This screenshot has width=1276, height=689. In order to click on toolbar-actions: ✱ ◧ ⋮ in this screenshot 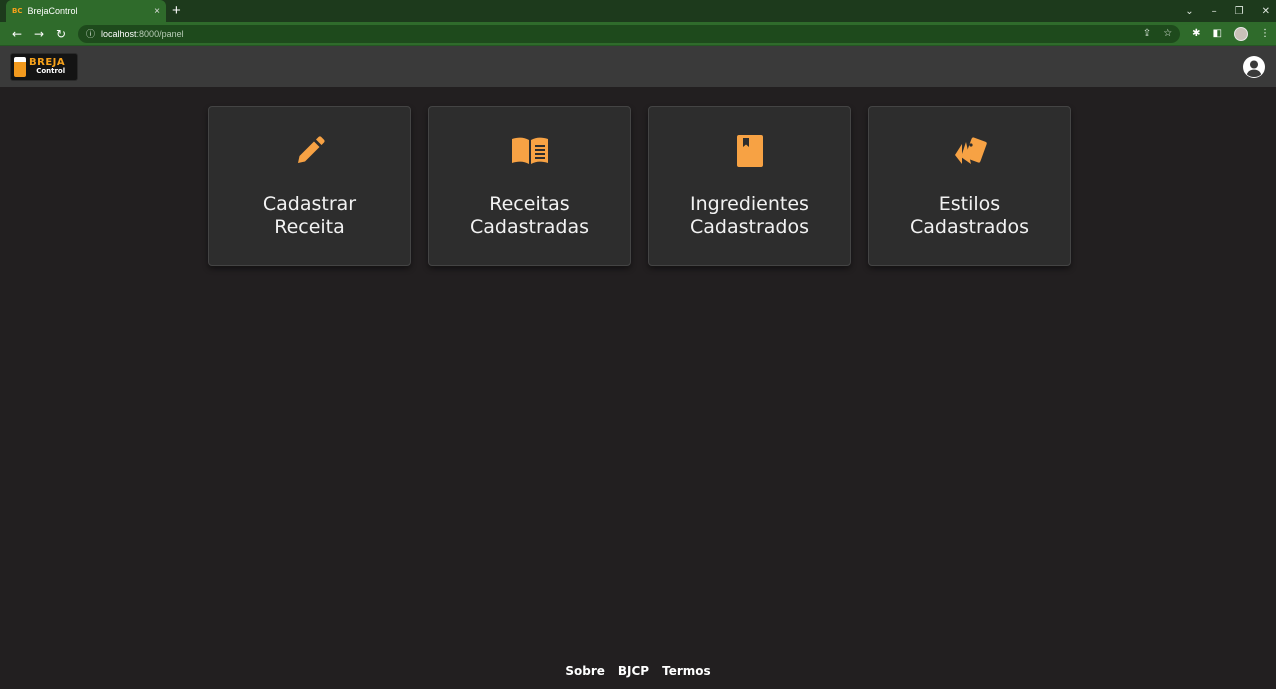, I will do `click(1231, 33)`.